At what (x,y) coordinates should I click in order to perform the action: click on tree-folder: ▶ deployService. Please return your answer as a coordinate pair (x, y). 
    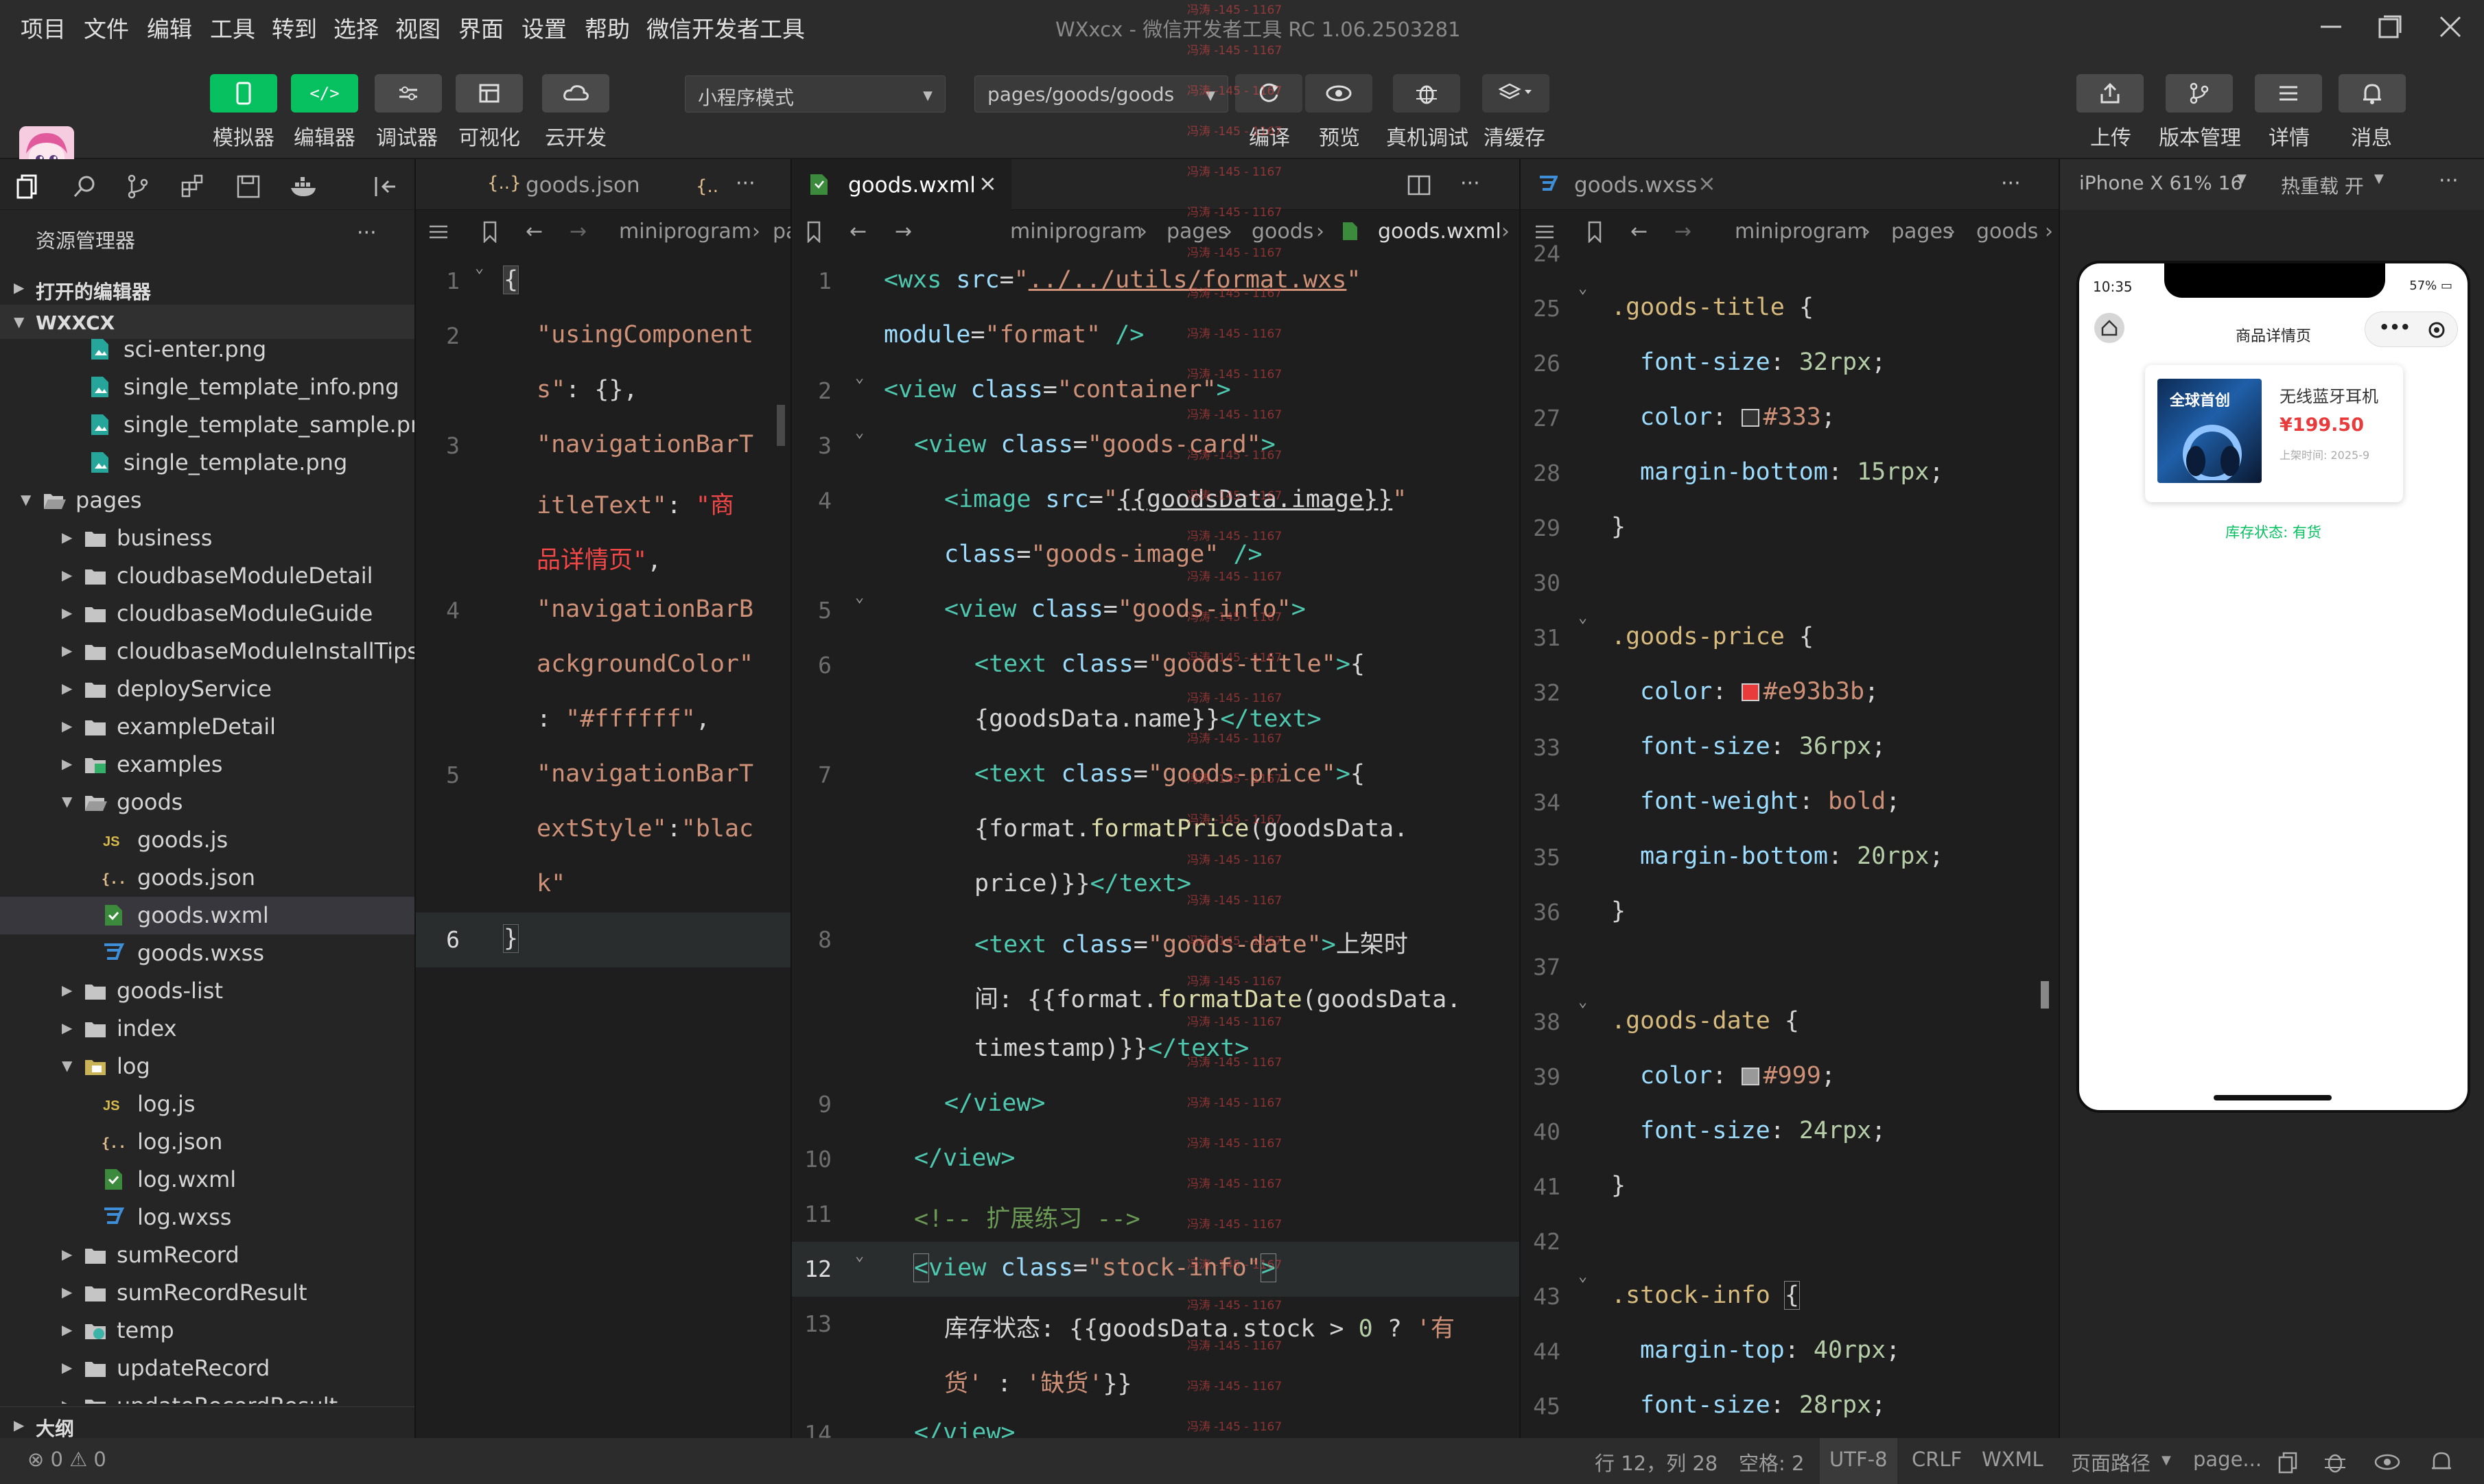
    Looking at the image, I should click on (207, 689).